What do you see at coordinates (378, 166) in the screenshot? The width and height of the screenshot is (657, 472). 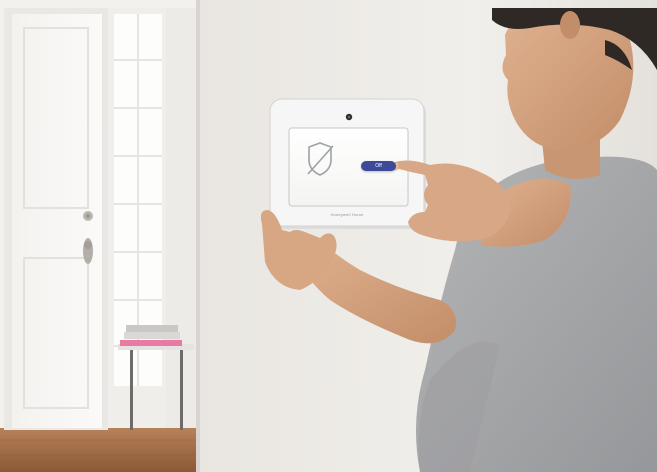 I see `disarm-button: Off` at bounding box center [378, 166].